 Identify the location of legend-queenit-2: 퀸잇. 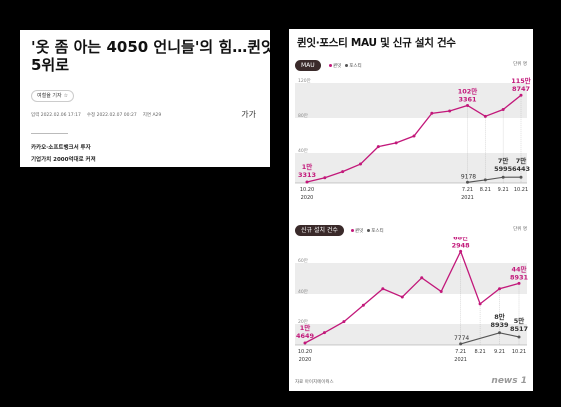
(357, 231).